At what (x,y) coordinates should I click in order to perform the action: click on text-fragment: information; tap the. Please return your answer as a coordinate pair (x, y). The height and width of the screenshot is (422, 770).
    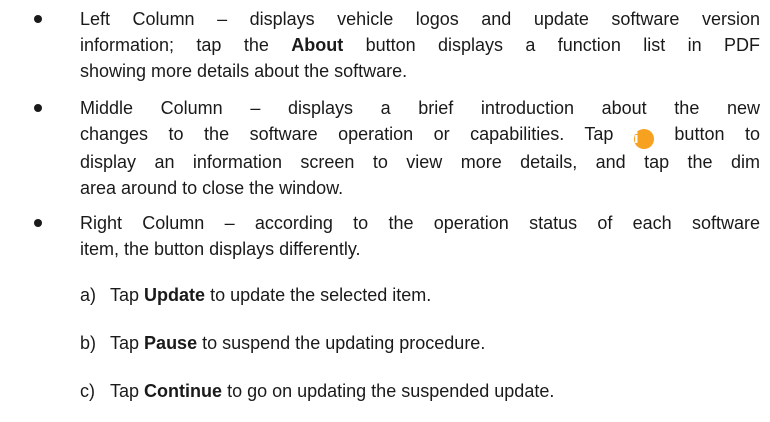
    Looking at the image, I should click on (174, 45).